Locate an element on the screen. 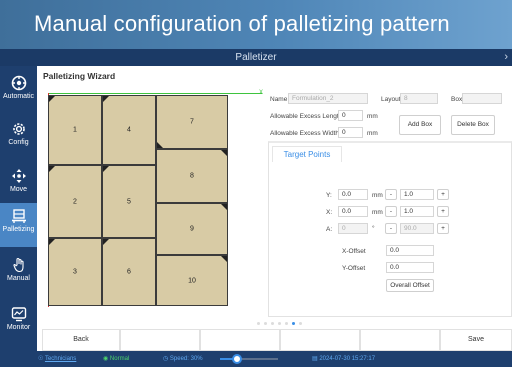 This screenshot has width=512, height=367. excess-length-label: Allowable Excess Length is located at coordinates (306, 116).